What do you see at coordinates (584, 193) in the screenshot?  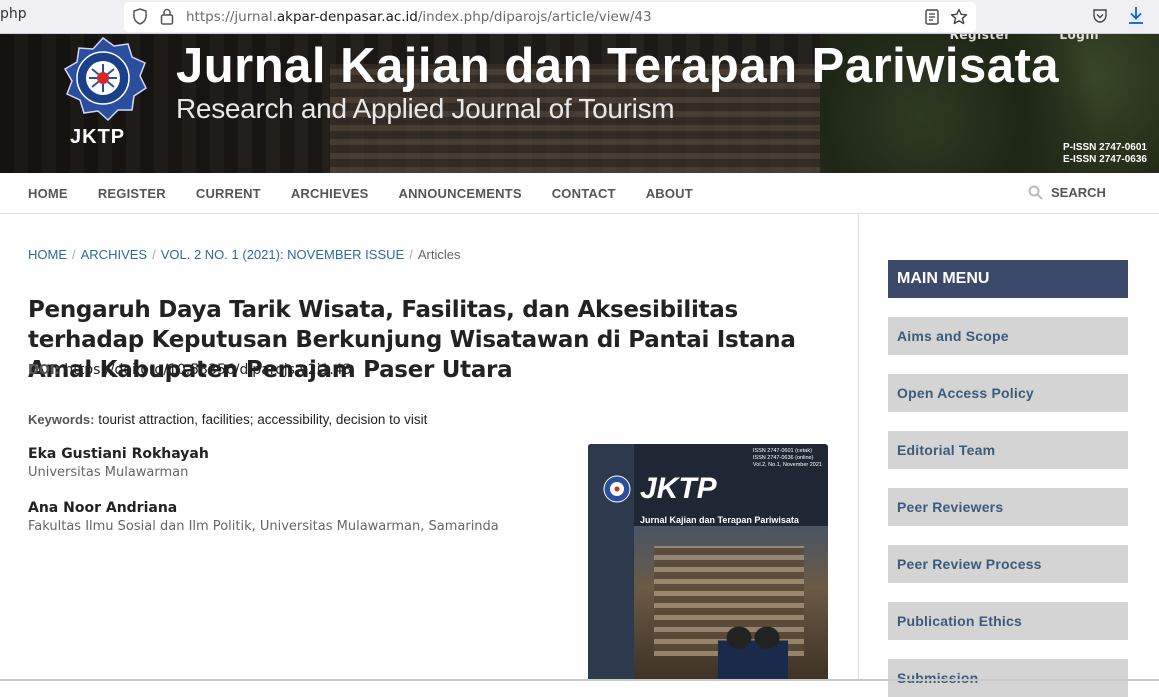 I see `nav-item-contact: CONTACT` at bounding box center [584, 193].